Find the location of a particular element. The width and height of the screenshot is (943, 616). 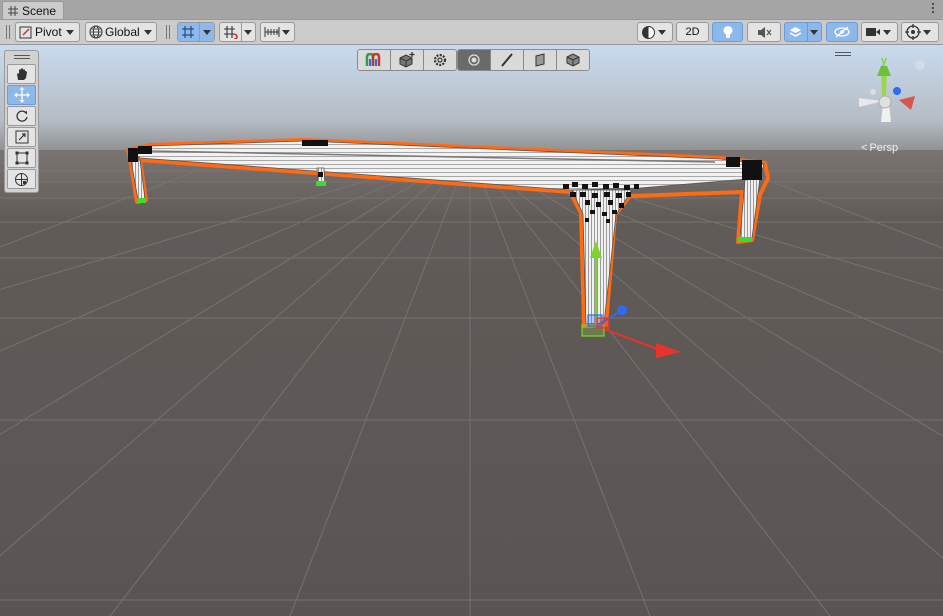

rect-transform-icon is located at coordinates (21, 158).